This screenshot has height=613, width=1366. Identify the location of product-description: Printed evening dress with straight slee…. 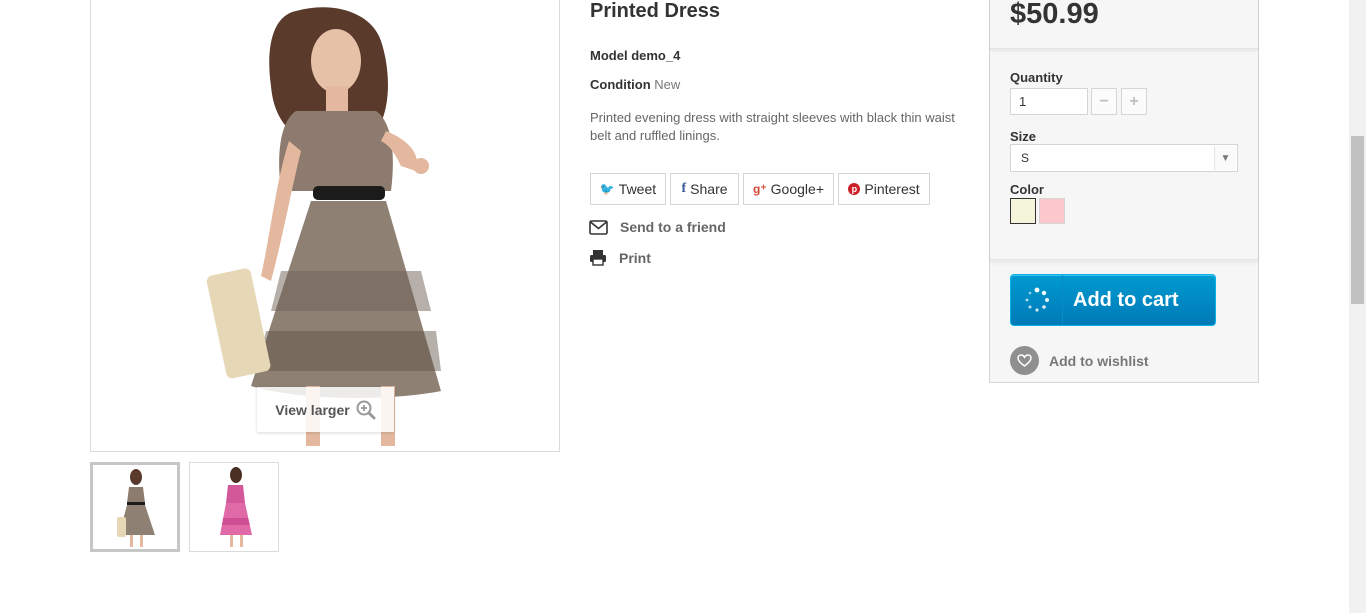
(772, 126).